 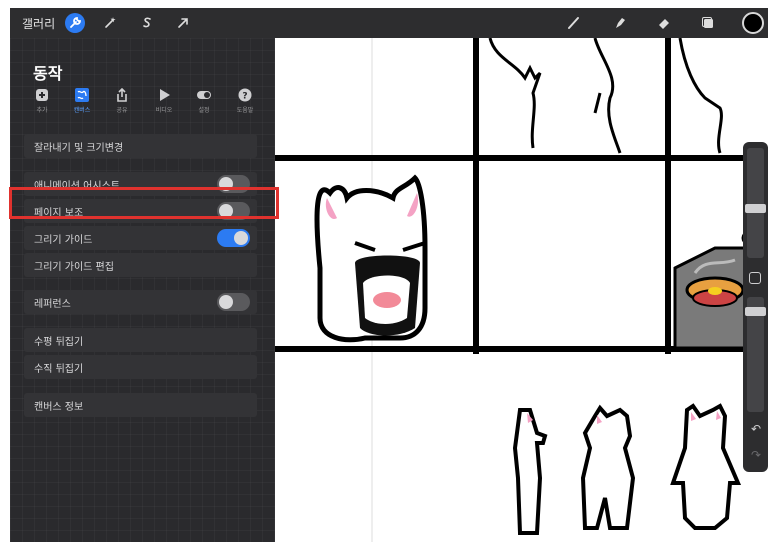 What do you see at coordinates (48, 73) in the screenshot?
I see `panel-title: 동작` at bounding box center [48, 73].